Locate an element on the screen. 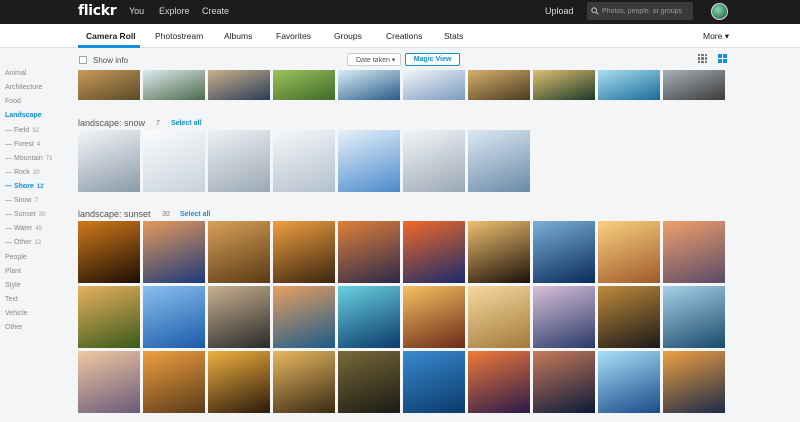  sidebar-item-vehicle: Vehicle is located at coordinates (16, 313).